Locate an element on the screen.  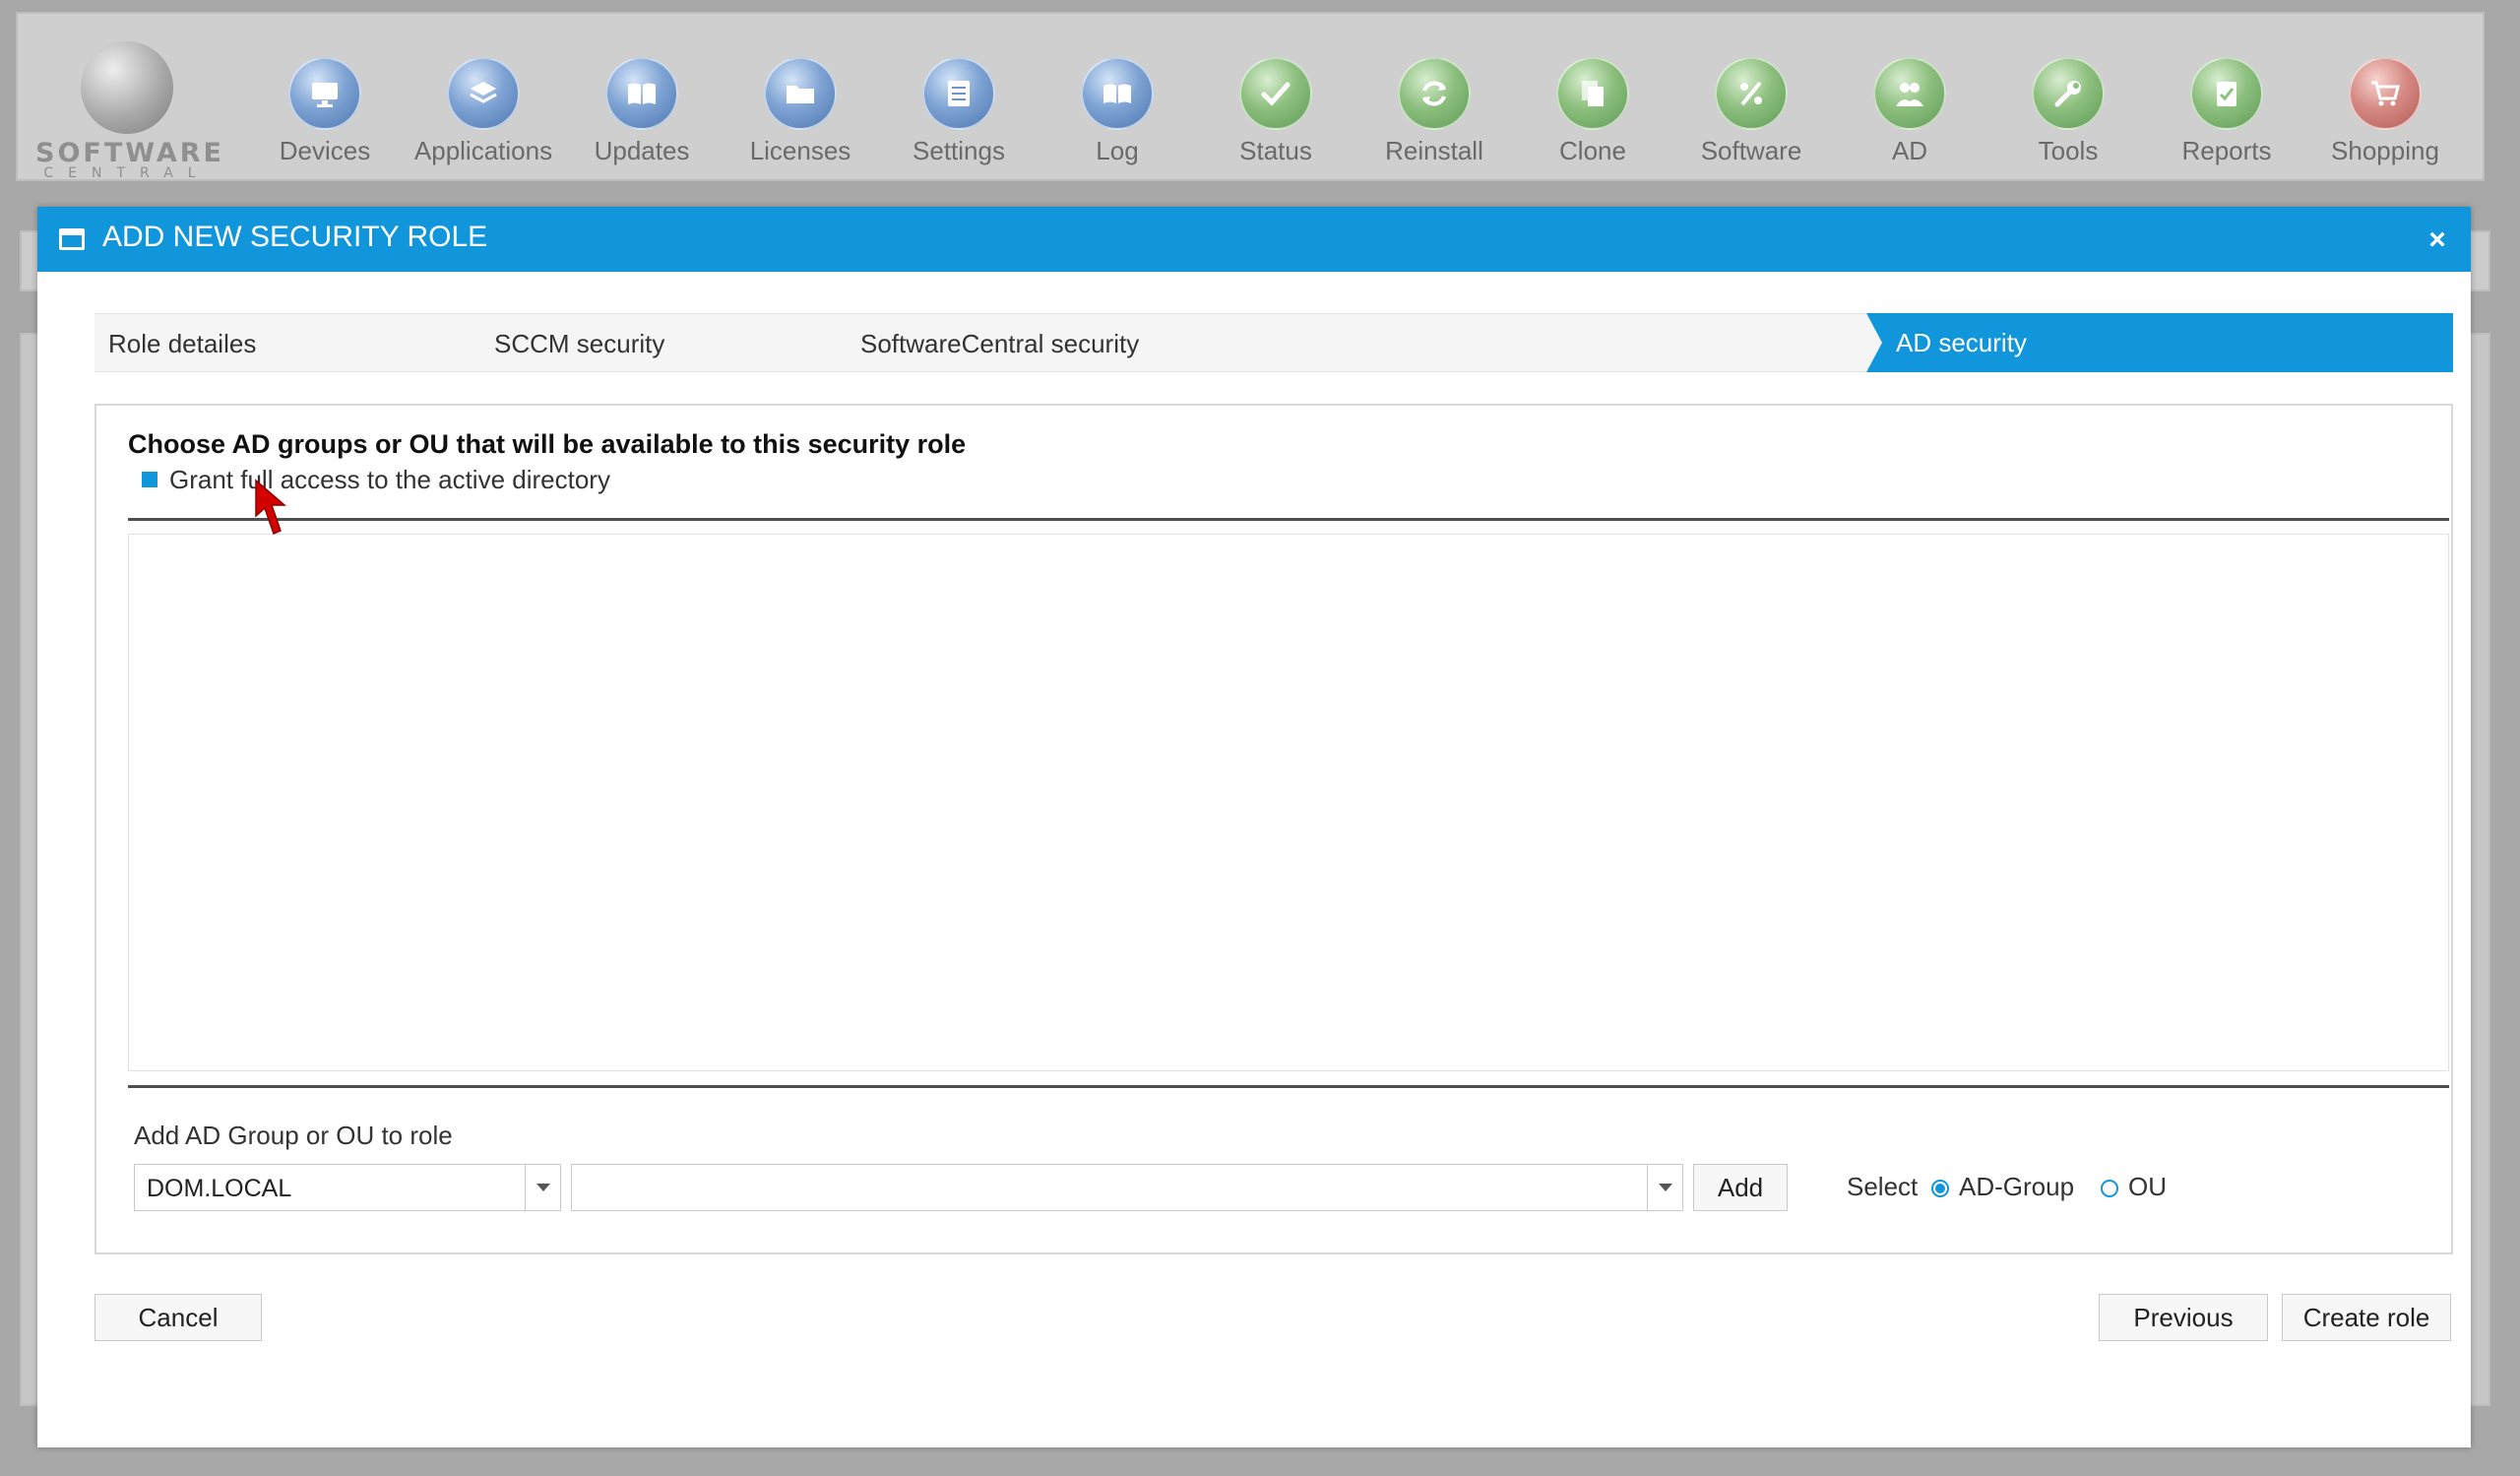
monitor-icon is located at coordinates (324, 93).